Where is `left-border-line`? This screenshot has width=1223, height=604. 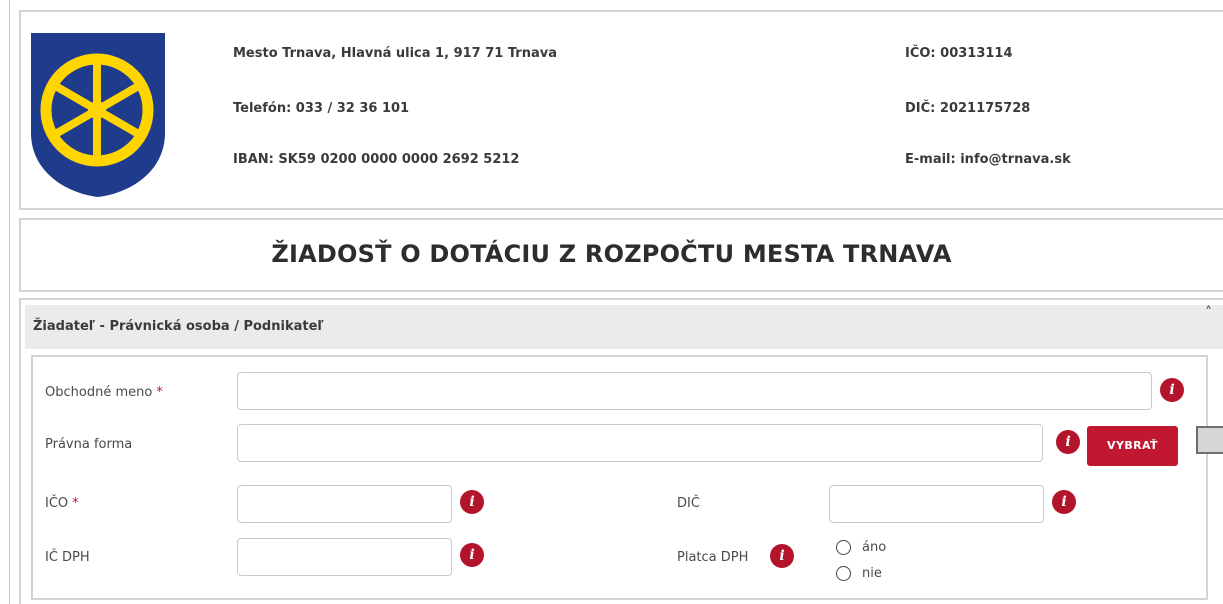
left-border-line is located at coordinates (9, 302).